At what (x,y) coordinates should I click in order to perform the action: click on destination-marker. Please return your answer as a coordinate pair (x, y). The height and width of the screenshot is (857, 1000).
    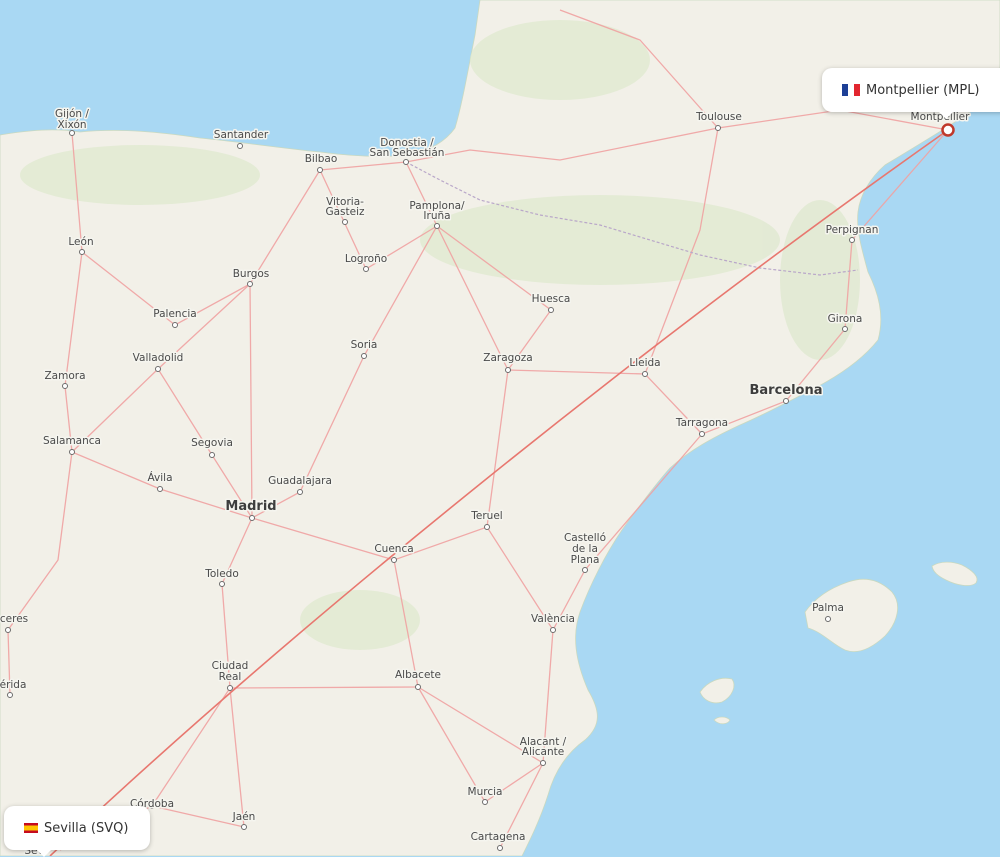
    Looking at the image, I should click on (948, 130).